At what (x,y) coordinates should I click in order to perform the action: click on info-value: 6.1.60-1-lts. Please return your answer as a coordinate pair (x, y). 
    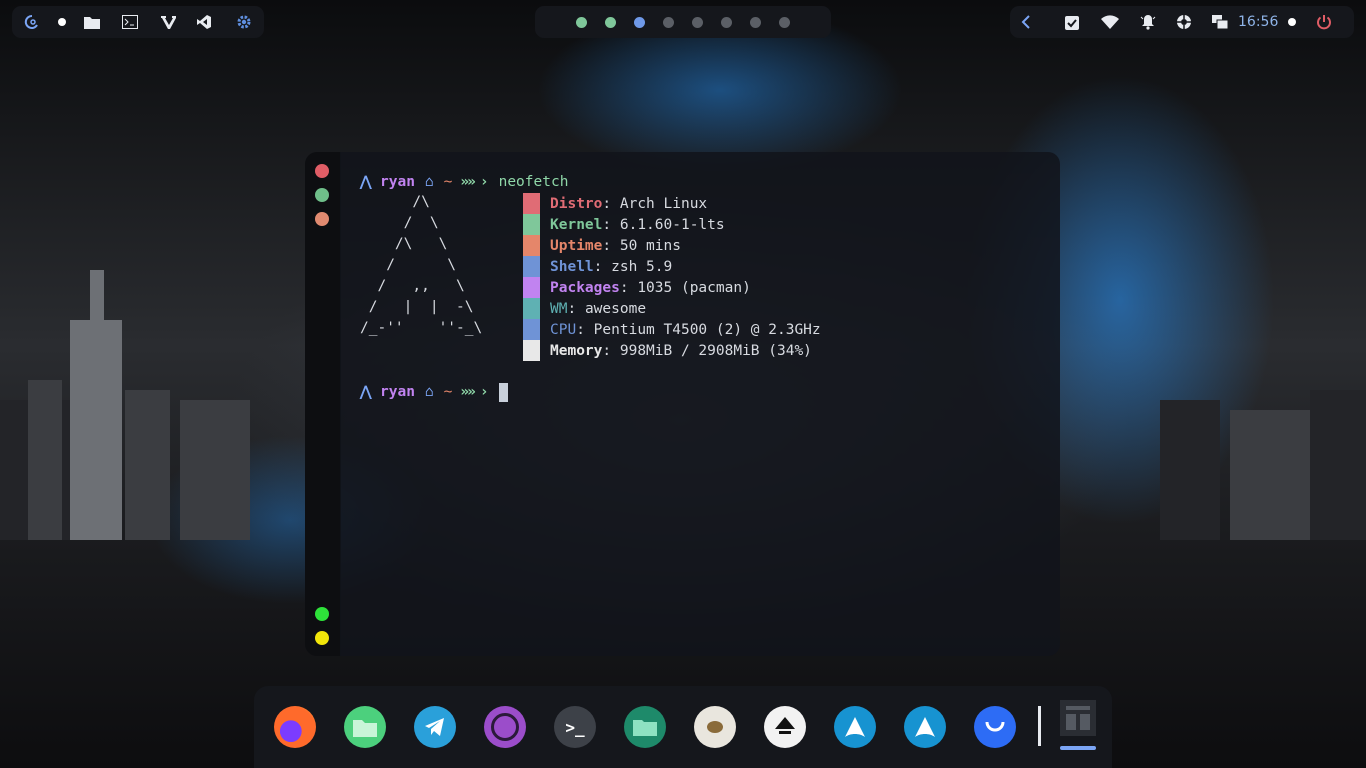
    Looking at the image, I should click on (672, 224).